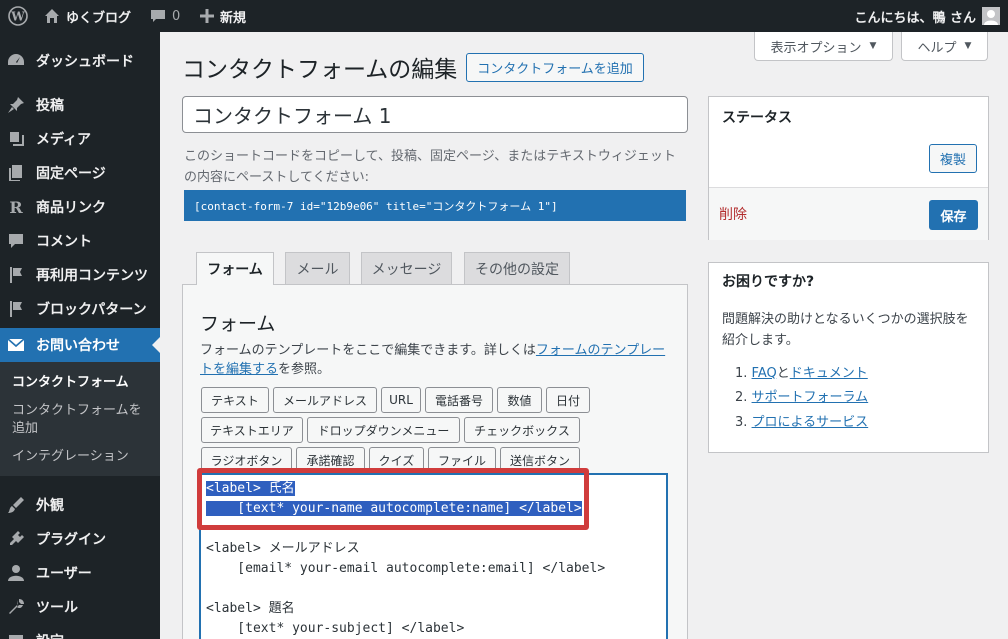  Describe the element at coordinates (991, 16) in the screenshot. I see `avatar` at that location.